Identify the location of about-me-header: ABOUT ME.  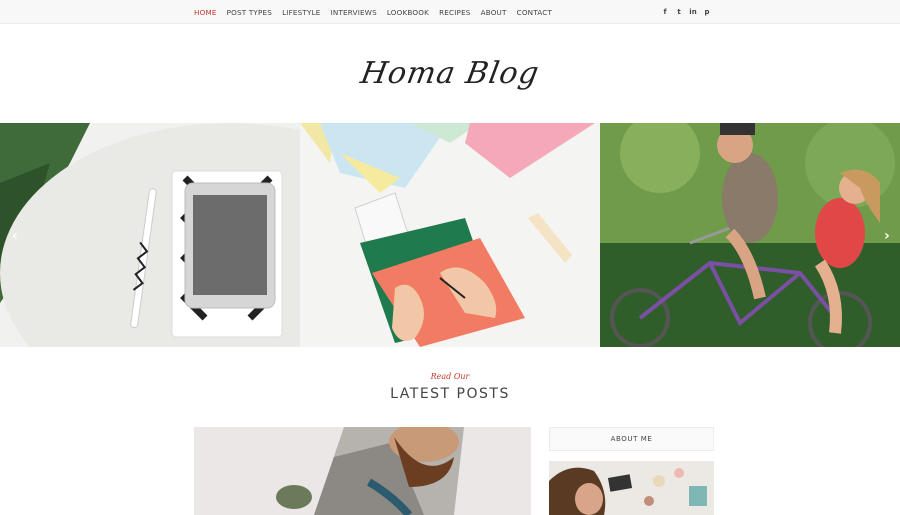
(631, 439).